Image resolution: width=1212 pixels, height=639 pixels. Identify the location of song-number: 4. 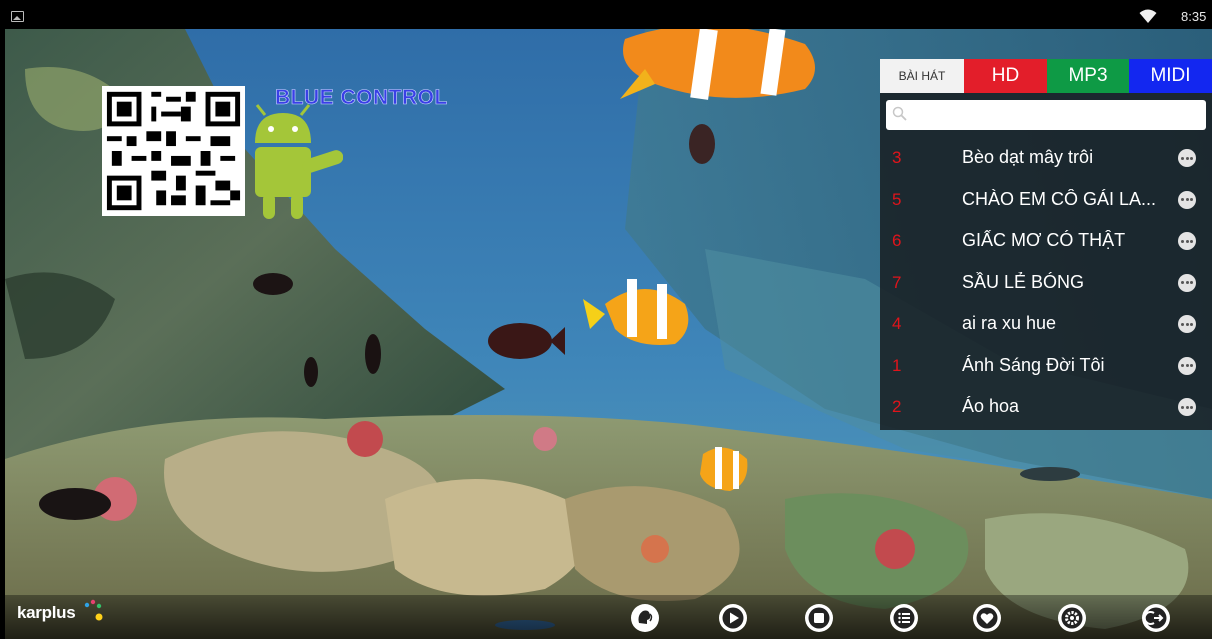
(897, 323).